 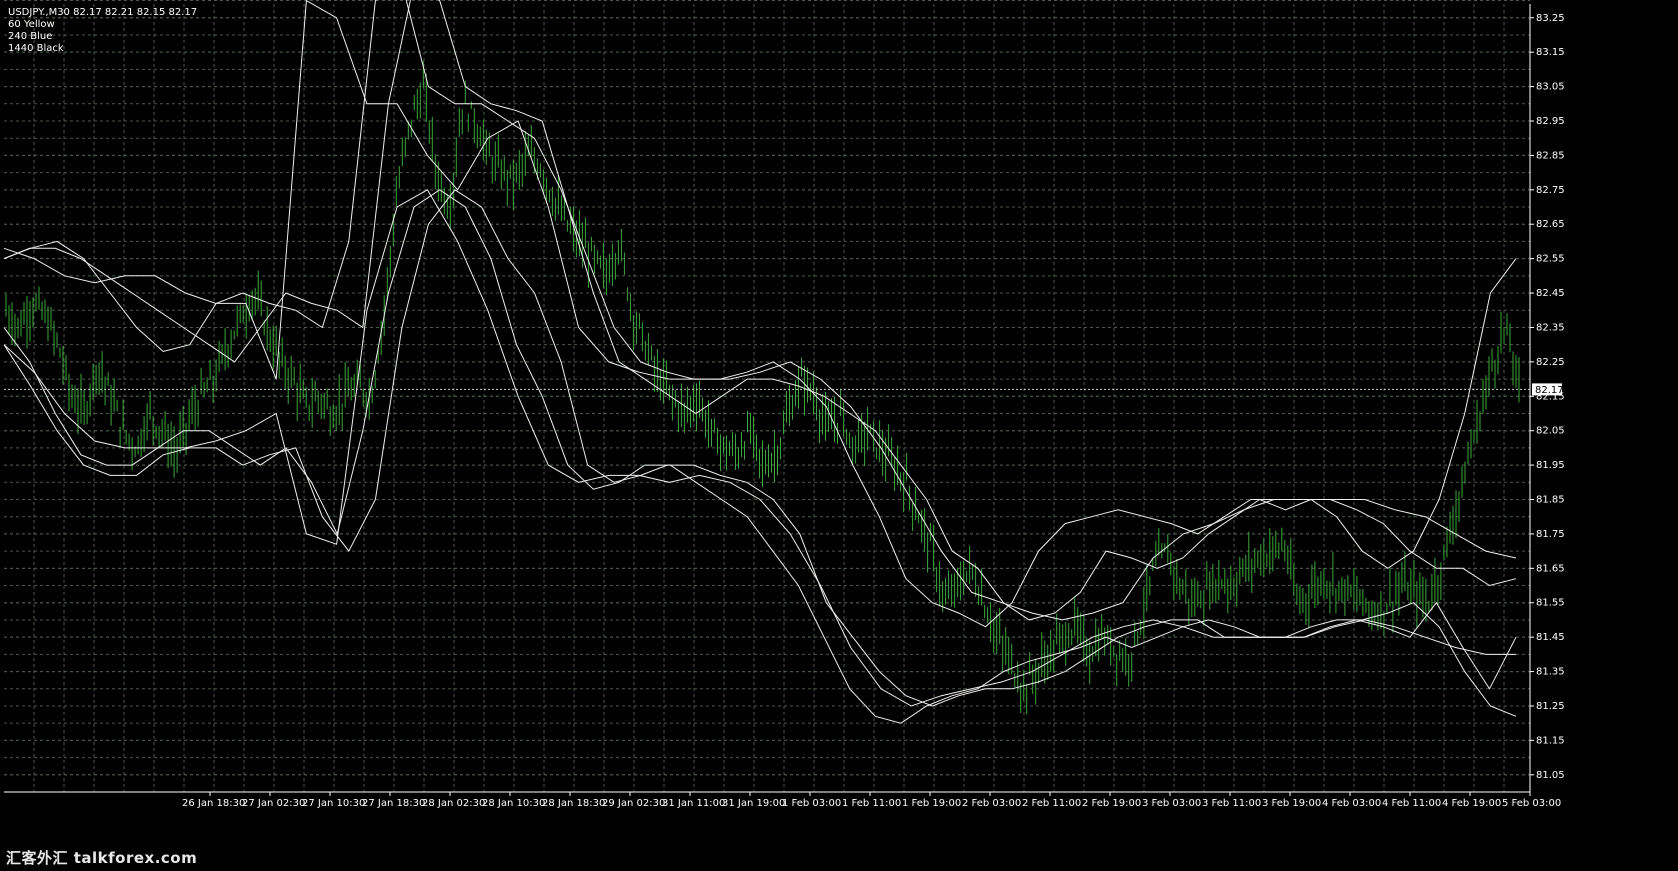 What do you see at coordinates (102, 858) in the screenshot?
I see `watermark: 汇客外汇 talkforex.com` at bounding box center [102, 858].